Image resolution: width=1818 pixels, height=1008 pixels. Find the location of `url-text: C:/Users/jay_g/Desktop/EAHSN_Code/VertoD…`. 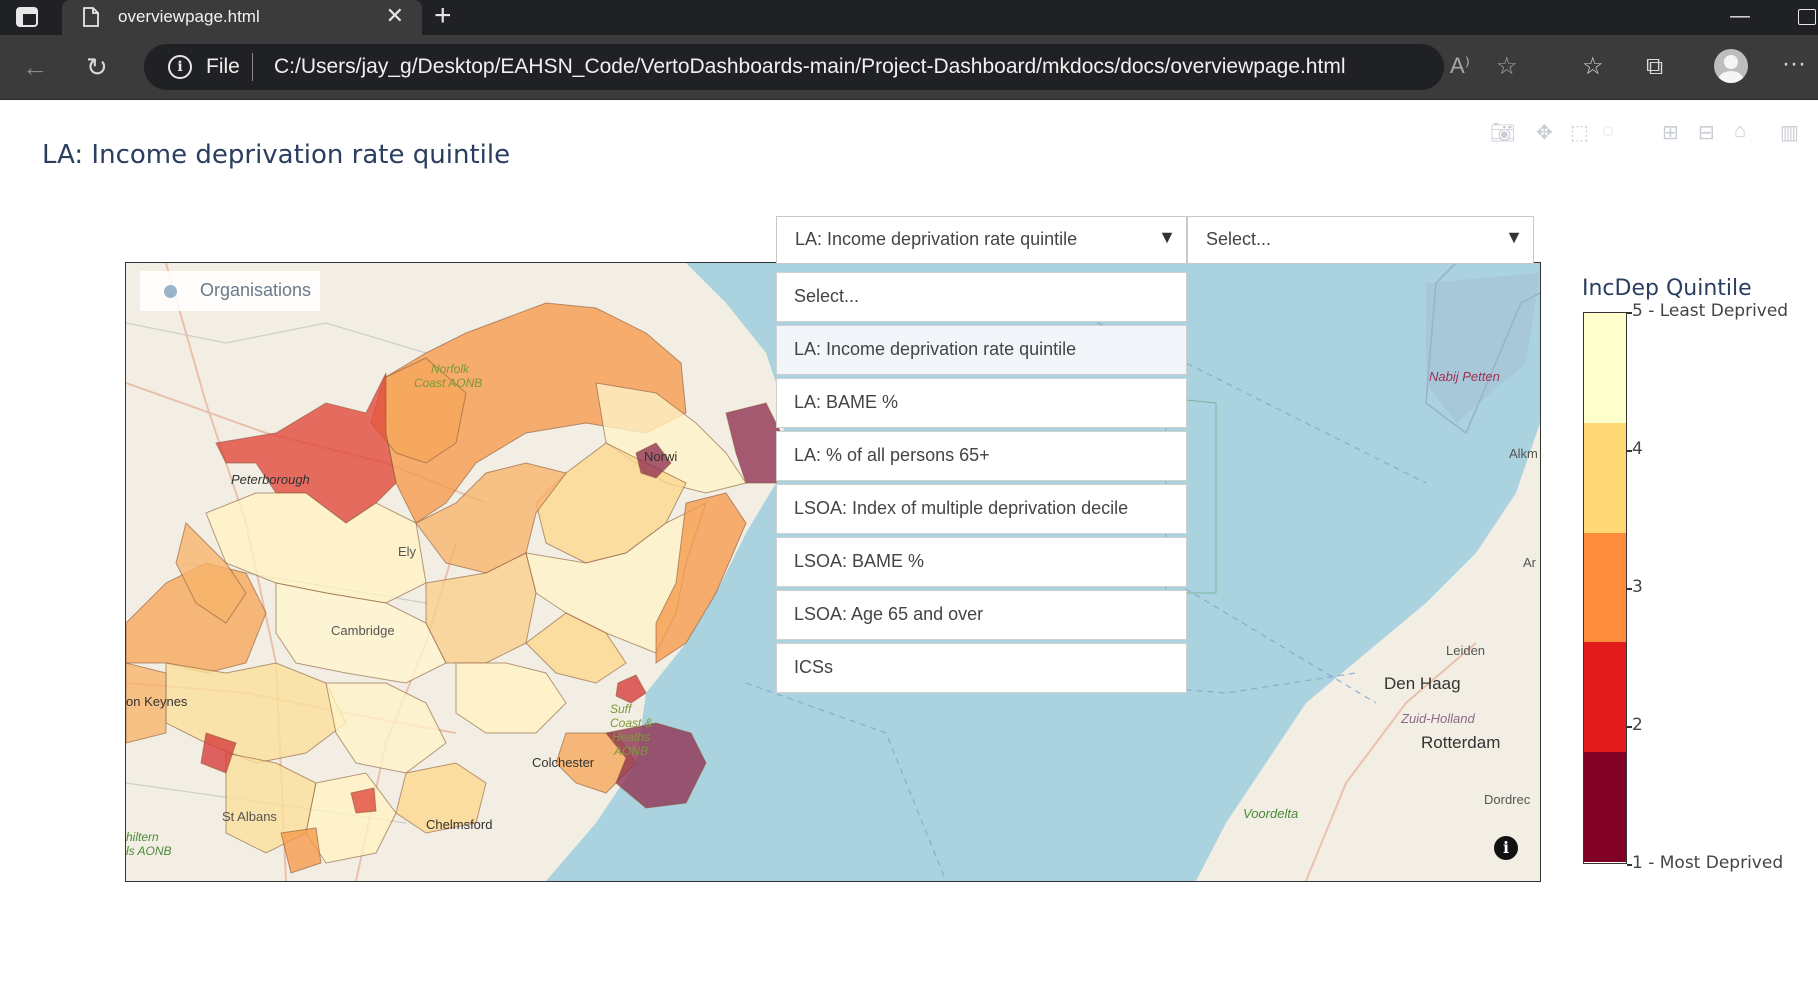

url-text: C:/Users/jay_g/Desktop/EAHSN_Code/VertoD… is located at coordinates (809, 67).